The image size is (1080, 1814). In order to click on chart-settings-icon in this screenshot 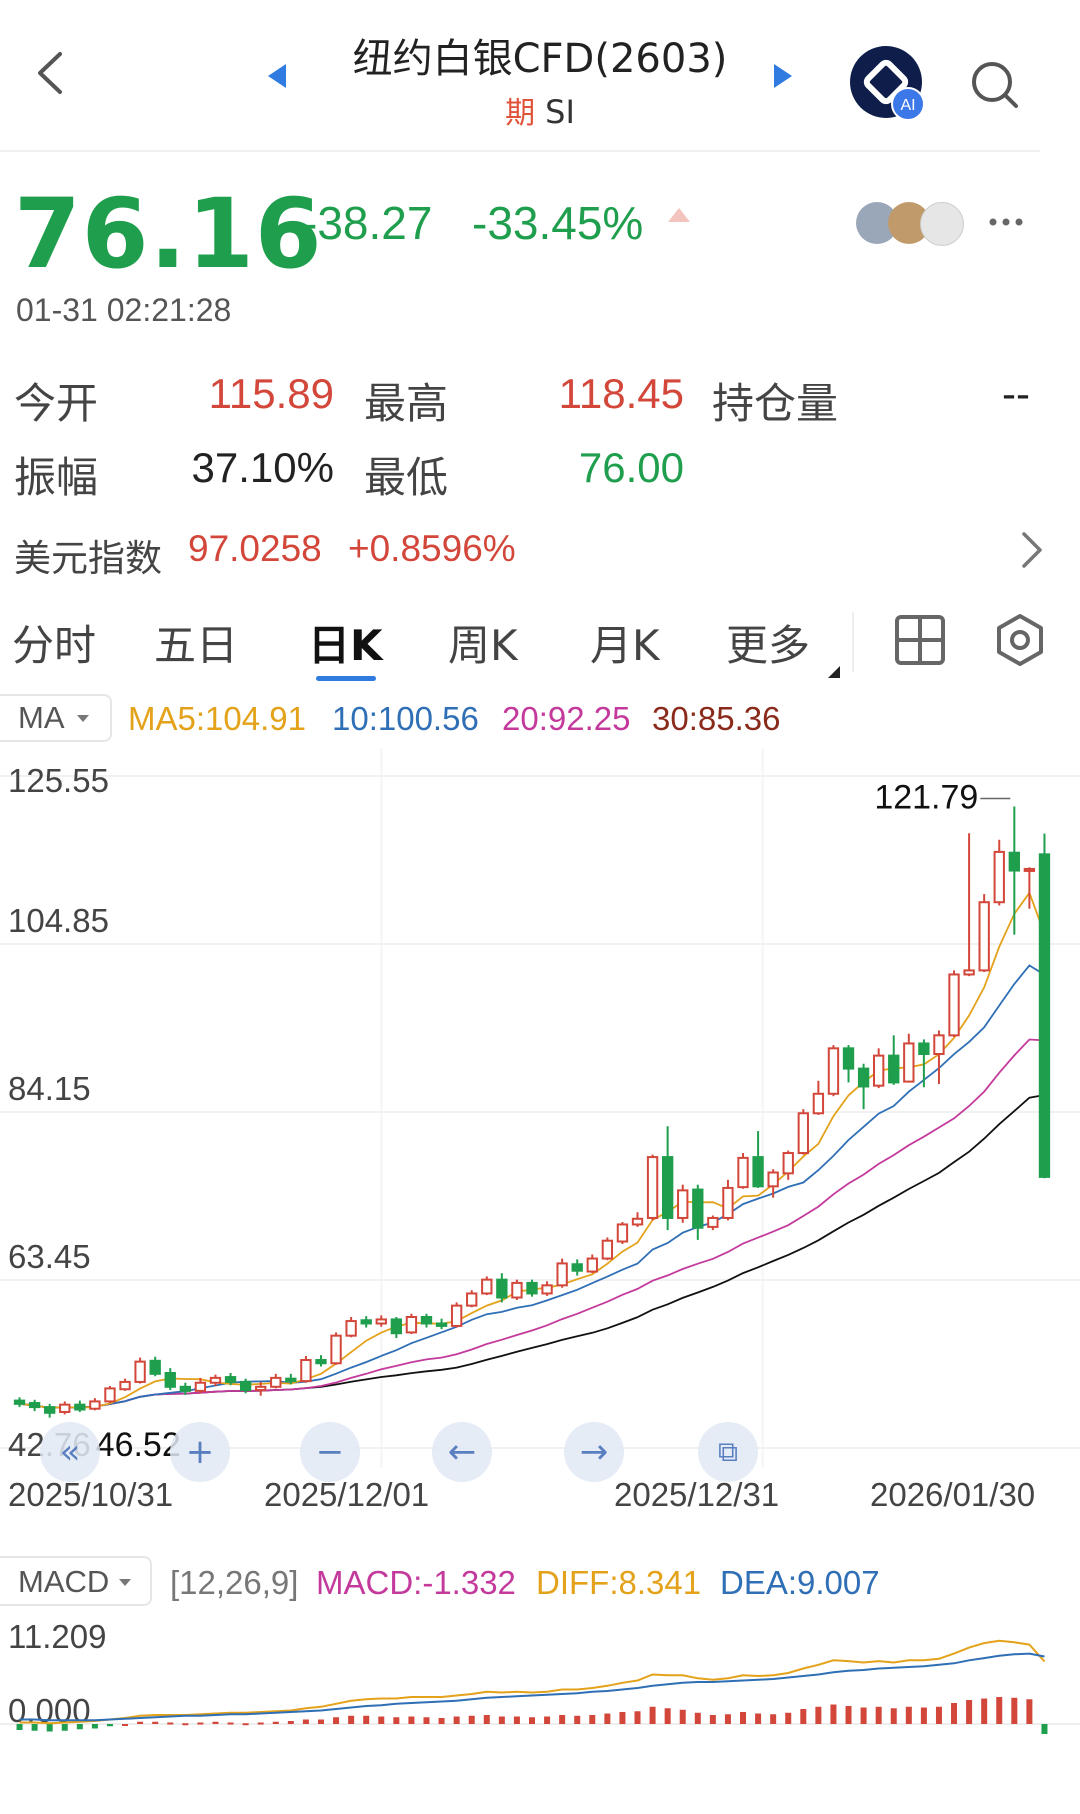, I will do `click(1020, 640)`.